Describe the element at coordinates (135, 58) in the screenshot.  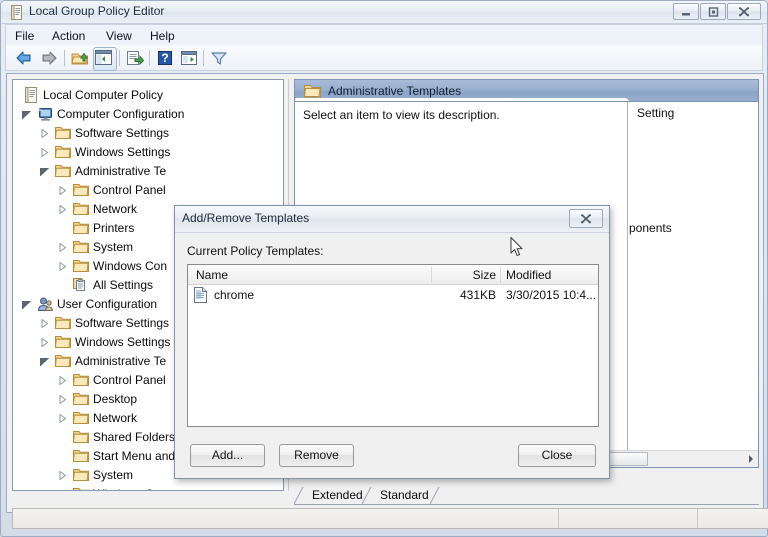
I see `export-list-icon` at that location.